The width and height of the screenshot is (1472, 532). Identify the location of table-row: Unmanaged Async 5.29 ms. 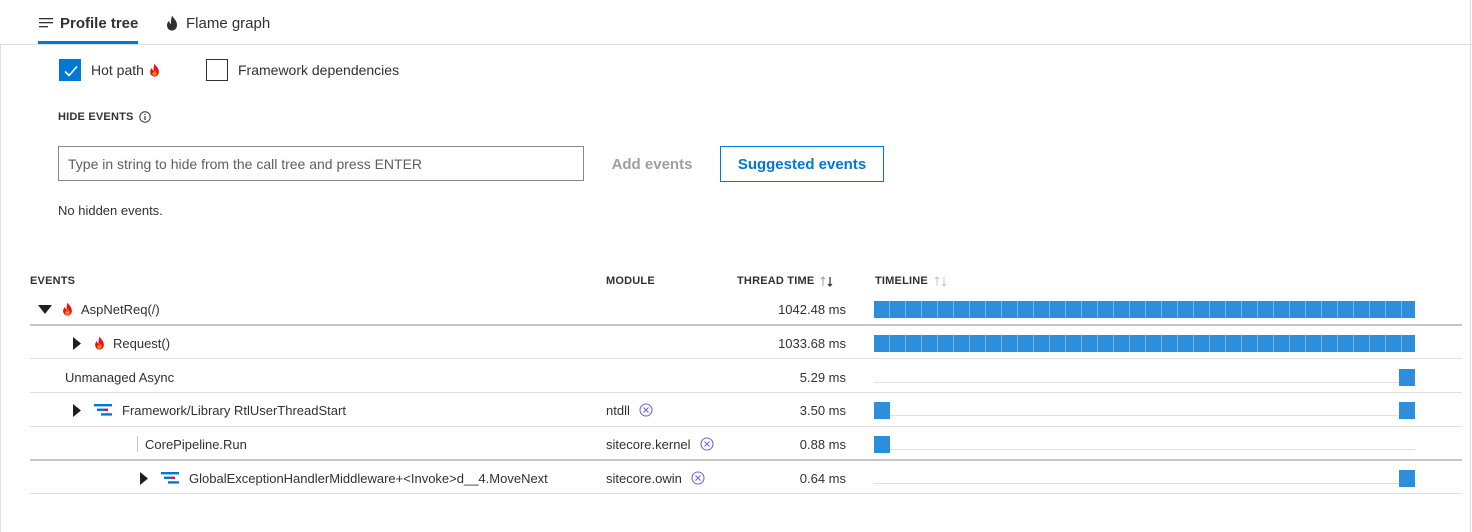
(746, 377).